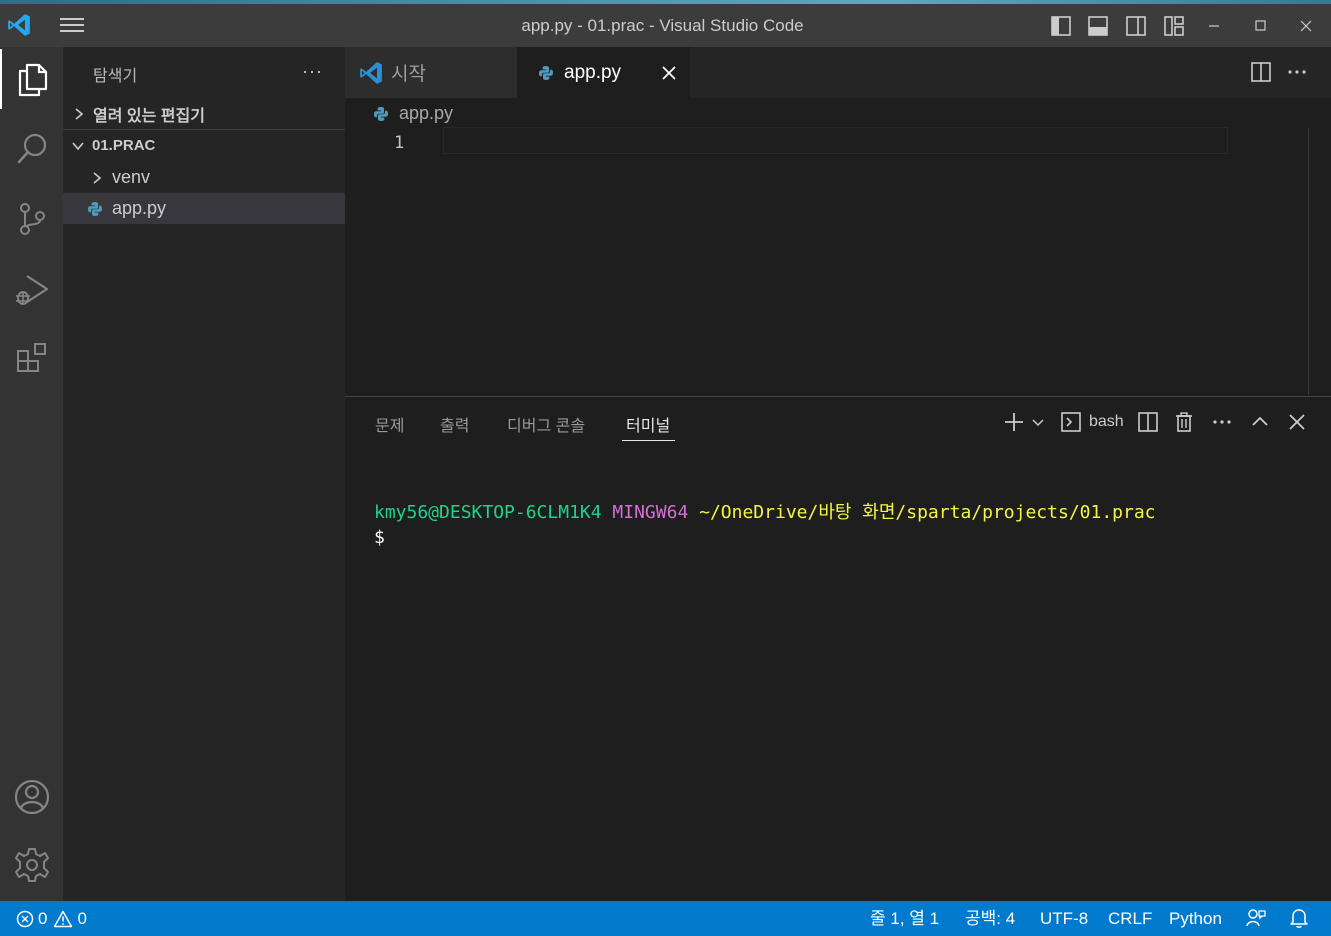 This screenshot has width=1331, height=936. What do you see at coordinates (1071, 422) in the screenshot?
I see `terminal-icon` at bounding box center [1071, 422].